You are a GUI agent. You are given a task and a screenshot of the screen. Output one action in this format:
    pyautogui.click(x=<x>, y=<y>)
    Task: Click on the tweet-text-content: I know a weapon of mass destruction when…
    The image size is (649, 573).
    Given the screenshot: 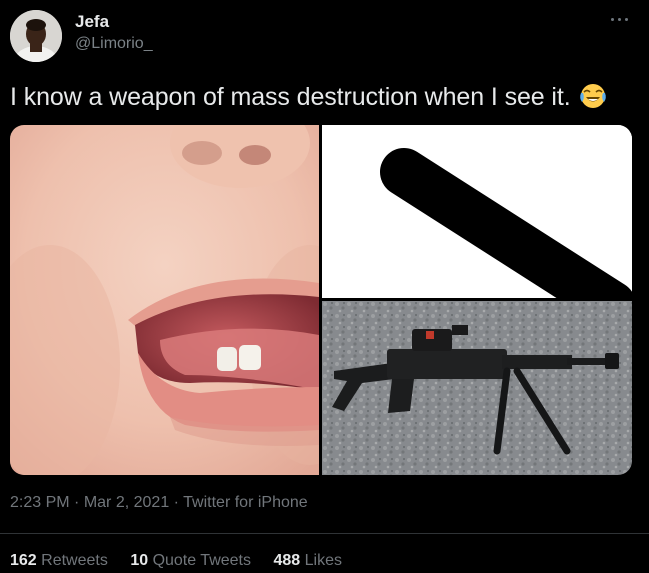 What is the action you would take?
    pyautogui.click(x=290, y=97)
    